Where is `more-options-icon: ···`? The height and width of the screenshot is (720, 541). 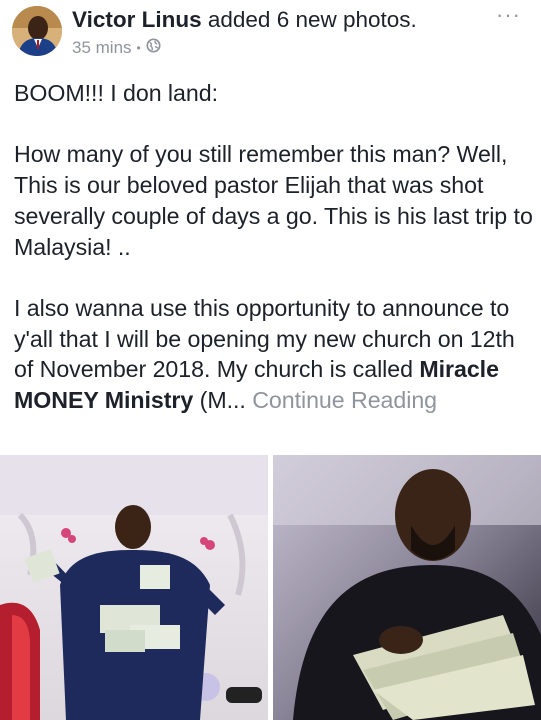 more-options-icon: ··· is located at coordinates (508, 15).